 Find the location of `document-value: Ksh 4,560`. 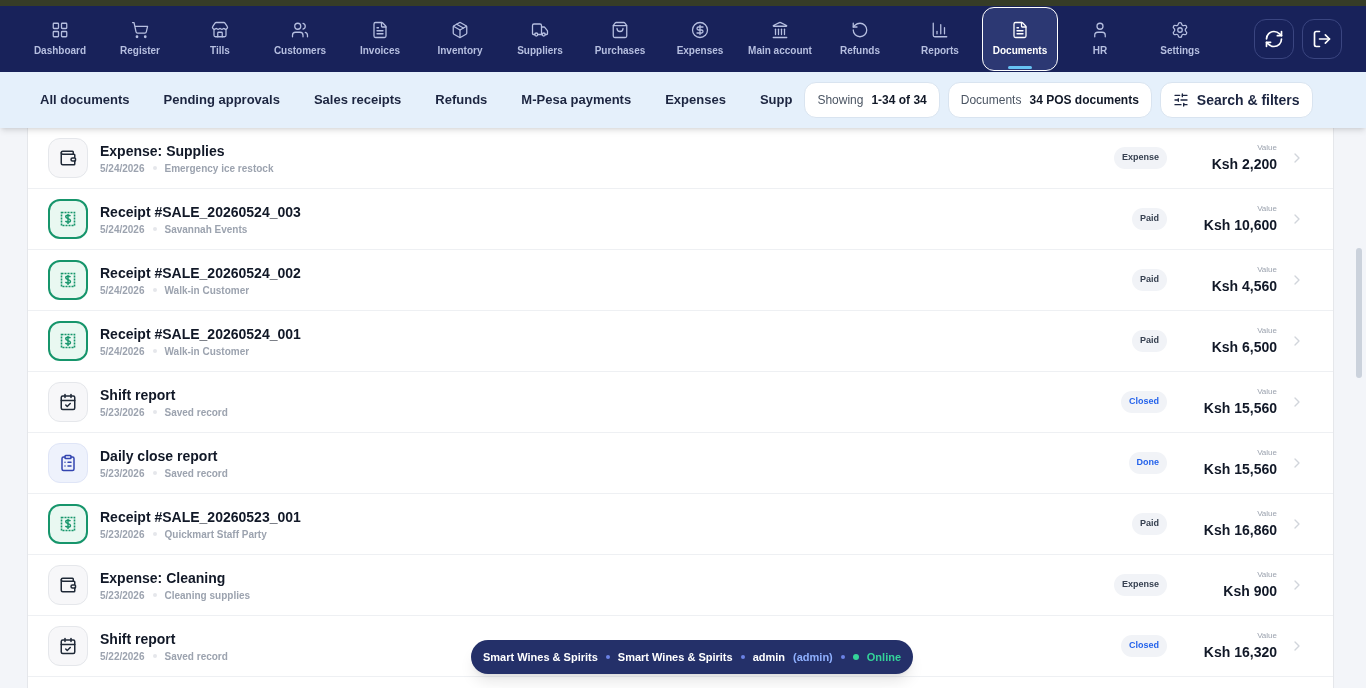

document-value: Ksh 4,560 is located at coordinates (1244, 286).